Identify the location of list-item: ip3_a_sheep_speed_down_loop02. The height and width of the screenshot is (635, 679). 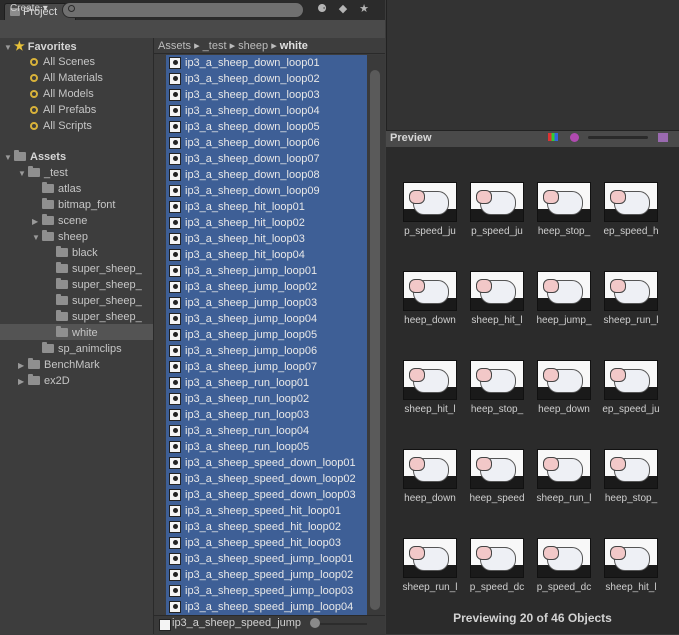
(266, 479).